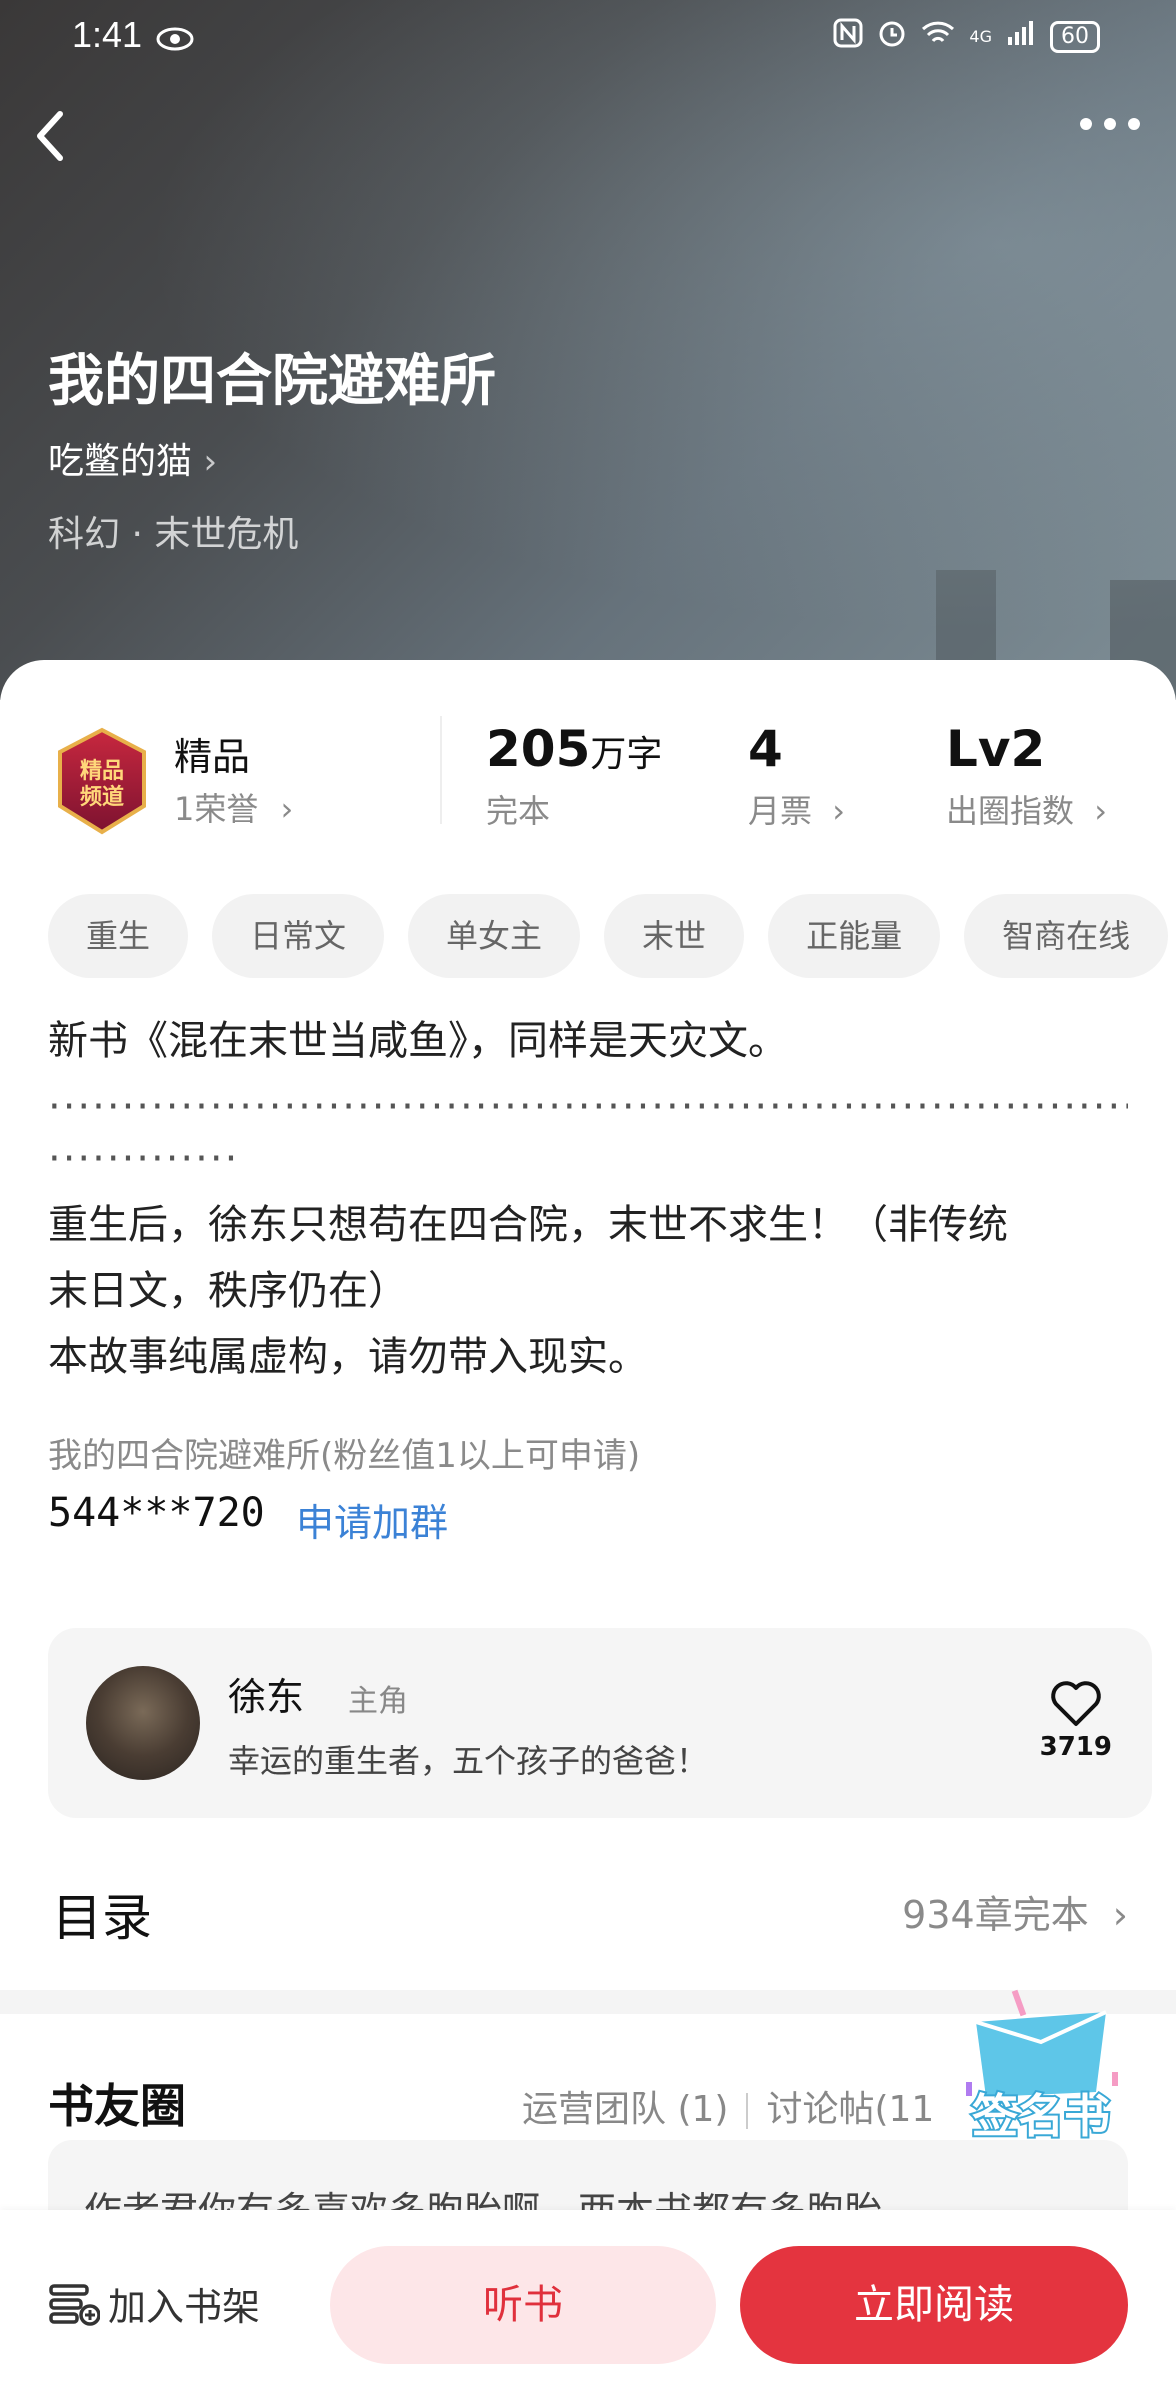 This screenshot has width=1176, height=2400. I want to click on circle-index-link: 出圈指数 ›, so click(1026, 809).